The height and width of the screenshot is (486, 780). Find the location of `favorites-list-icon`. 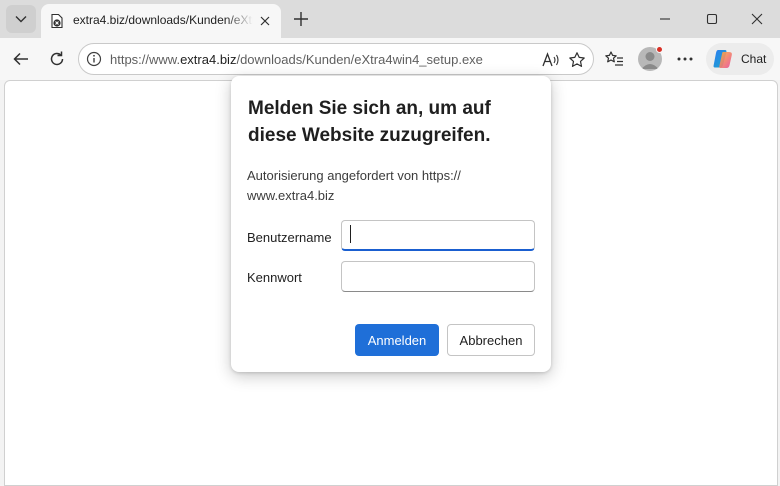

favorites-list-icon is located at coordinates (614, 58).